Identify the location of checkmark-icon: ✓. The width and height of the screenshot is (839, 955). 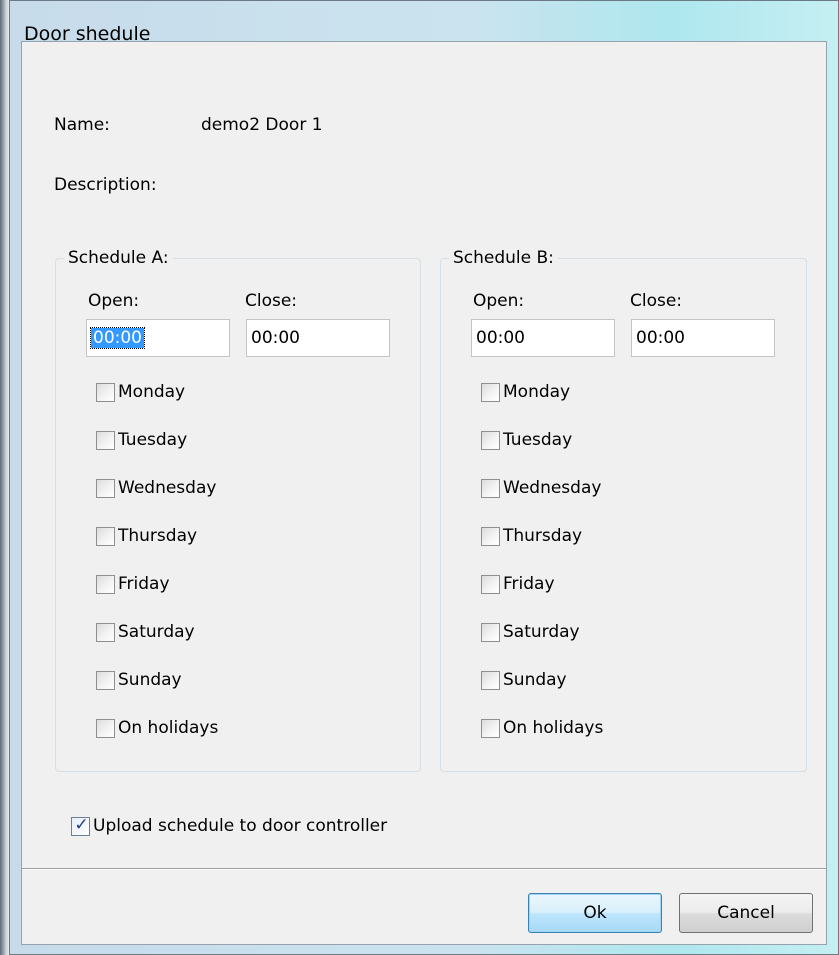
(81, 824).